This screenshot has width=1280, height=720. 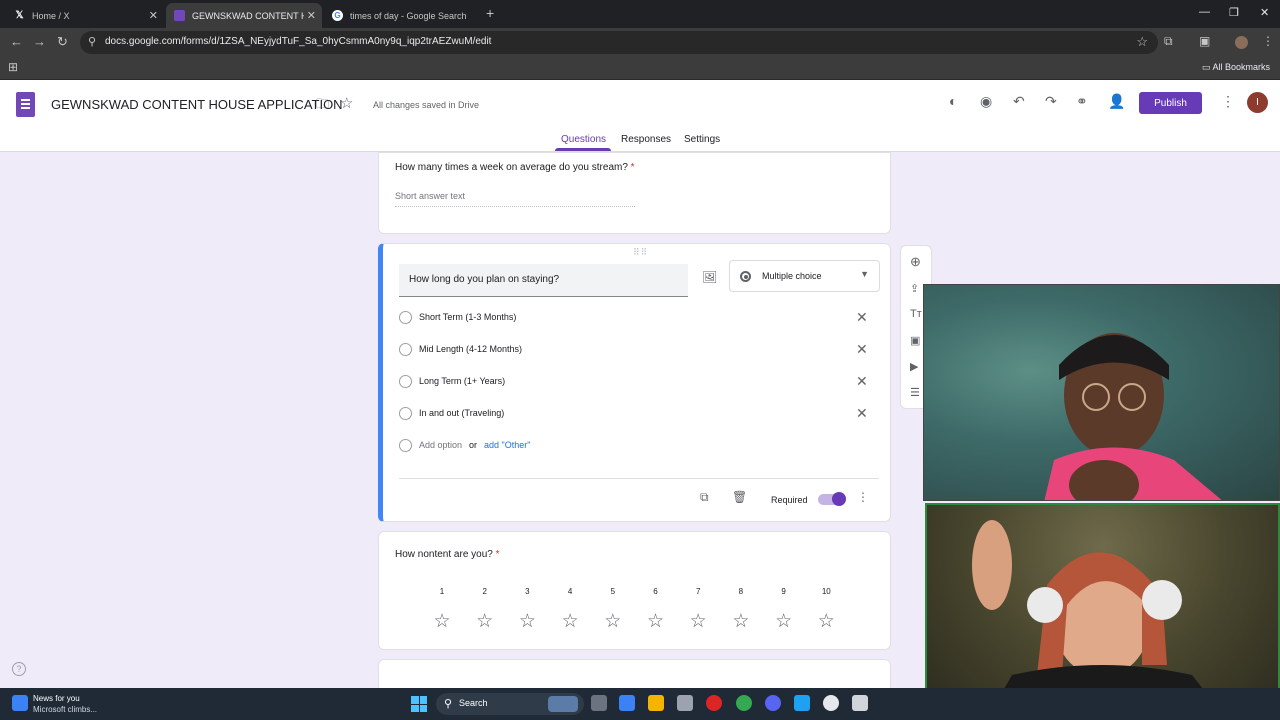 I want to click on media-app-icon, so click(x=714, y=703).